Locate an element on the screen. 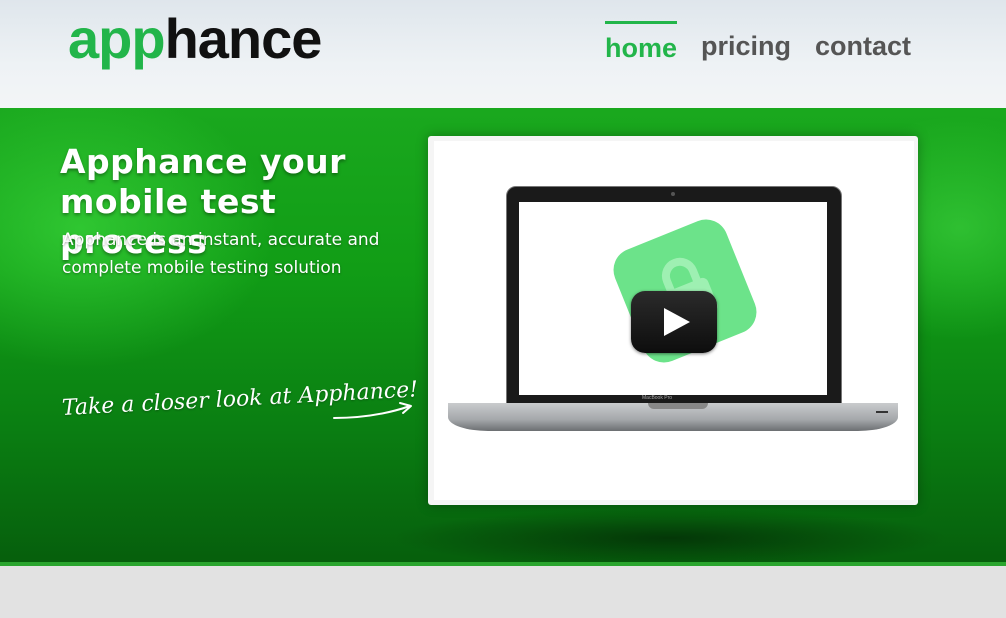 The height and width of the screenshot is (618, 1006). laptop-brand: MacBook Pro is located at coordinates (657, 398).